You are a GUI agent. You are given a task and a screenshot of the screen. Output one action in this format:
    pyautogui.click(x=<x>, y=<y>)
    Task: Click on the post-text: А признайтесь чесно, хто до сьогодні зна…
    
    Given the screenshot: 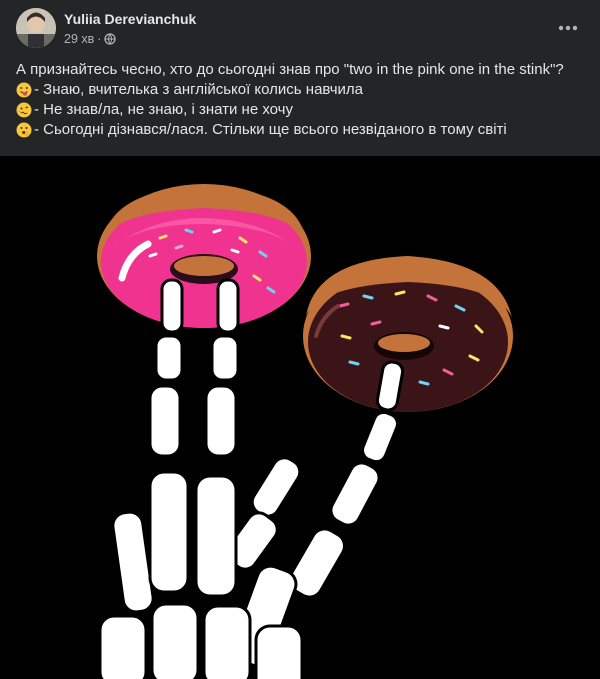 What is the action you would take?
    pyautogui.click(x=303, y=100)
    